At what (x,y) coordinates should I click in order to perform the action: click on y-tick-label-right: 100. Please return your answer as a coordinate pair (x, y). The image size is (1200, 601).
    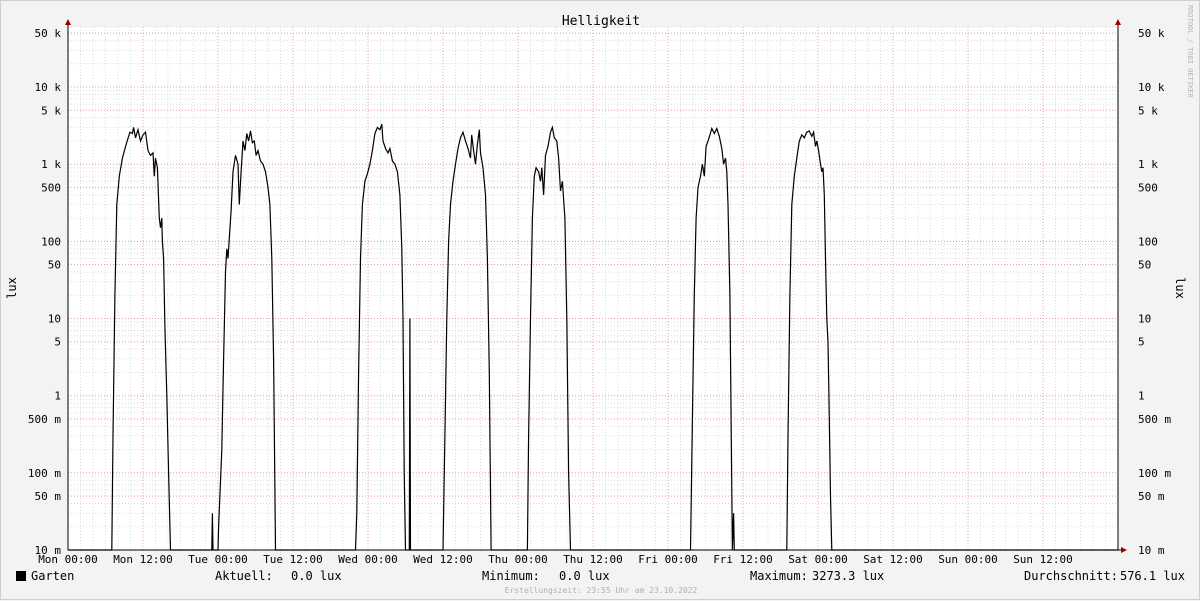
    Looking at the image, I should click on (1148, 241).